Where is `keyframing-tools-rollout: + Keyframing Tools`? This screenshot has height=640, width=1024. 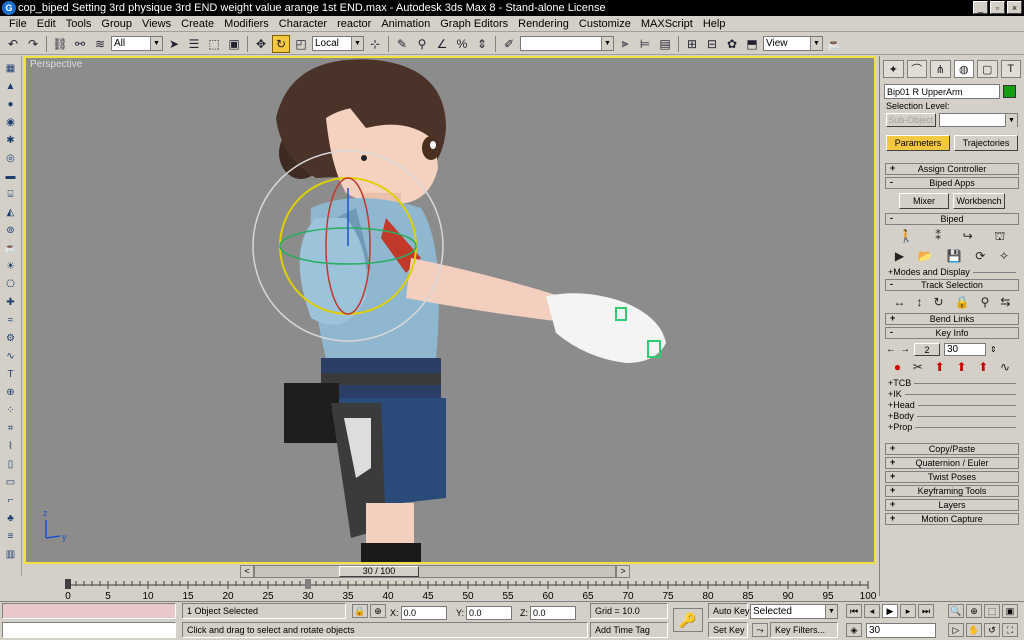 keyframing-tools-rollout: + Keyframing Tools is located at coordinates (952, 491).